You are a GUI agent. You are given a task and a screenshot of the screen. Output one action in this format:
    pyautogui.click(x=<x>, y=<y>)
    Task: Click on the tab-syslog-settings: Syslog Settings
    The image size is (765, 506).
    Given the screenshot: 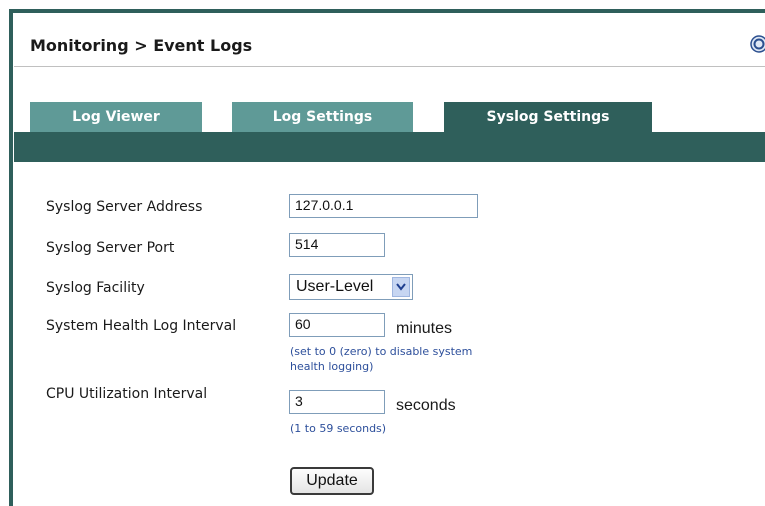 What is the action you would take?
    pyautogui.click(x=548, y=117)
    